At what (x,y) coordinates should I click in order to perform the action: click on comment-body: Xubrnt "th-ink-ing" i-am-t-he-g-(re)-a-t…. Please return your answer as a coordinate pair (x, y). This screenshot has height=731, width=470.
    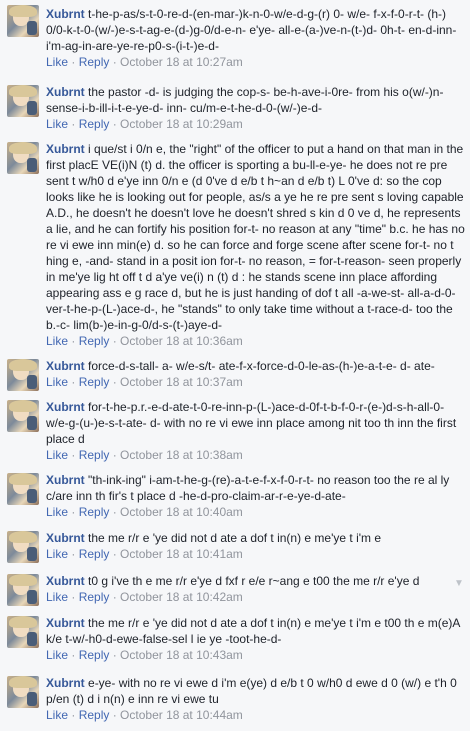
    Looking at the image, I should click on (256, 496).